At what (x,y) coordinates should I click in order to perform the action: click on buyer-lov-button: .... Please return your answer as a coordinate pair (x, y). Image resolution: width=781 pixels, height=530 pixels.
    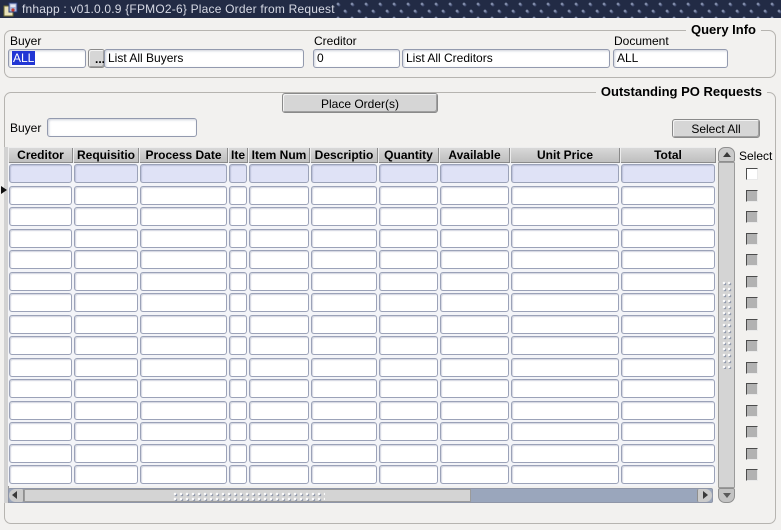
    Looking at the image, I should click on (96, 58).